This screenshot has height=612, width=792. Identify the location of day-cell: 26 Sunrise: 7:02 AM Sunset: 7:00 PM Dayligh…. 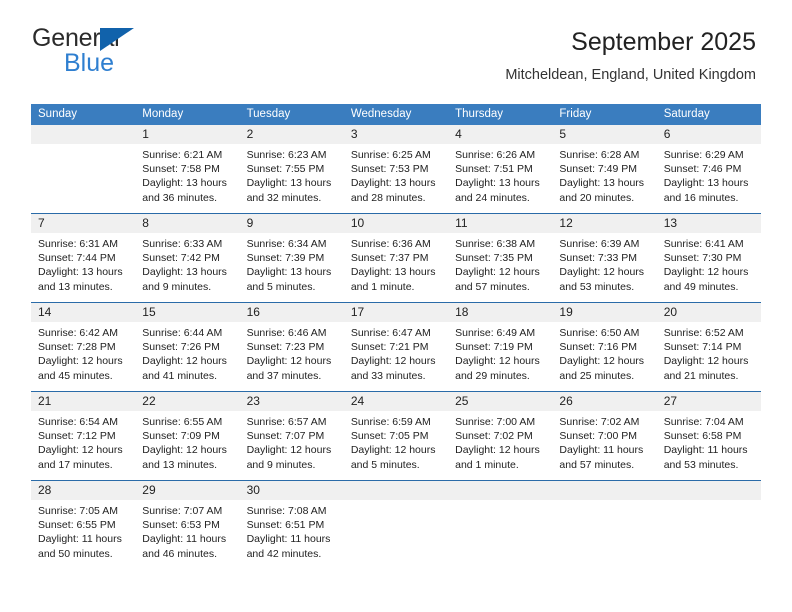
(604, 436).